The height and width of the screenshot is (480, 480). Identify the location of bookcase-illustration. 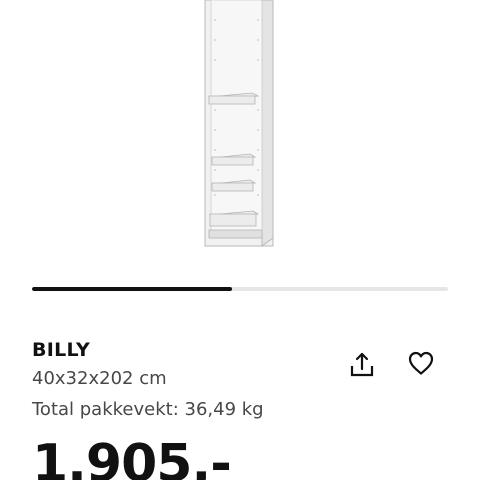
(239, 123).